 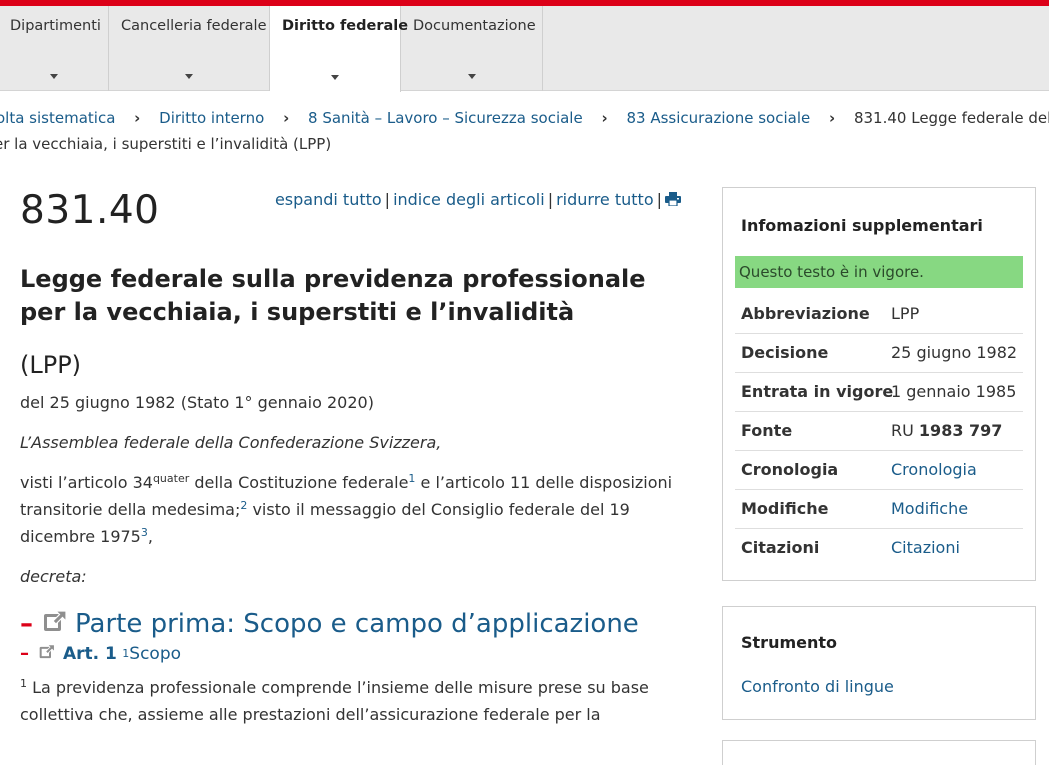 I want to click on info-key: Fonte, so click(x=767, y=430).